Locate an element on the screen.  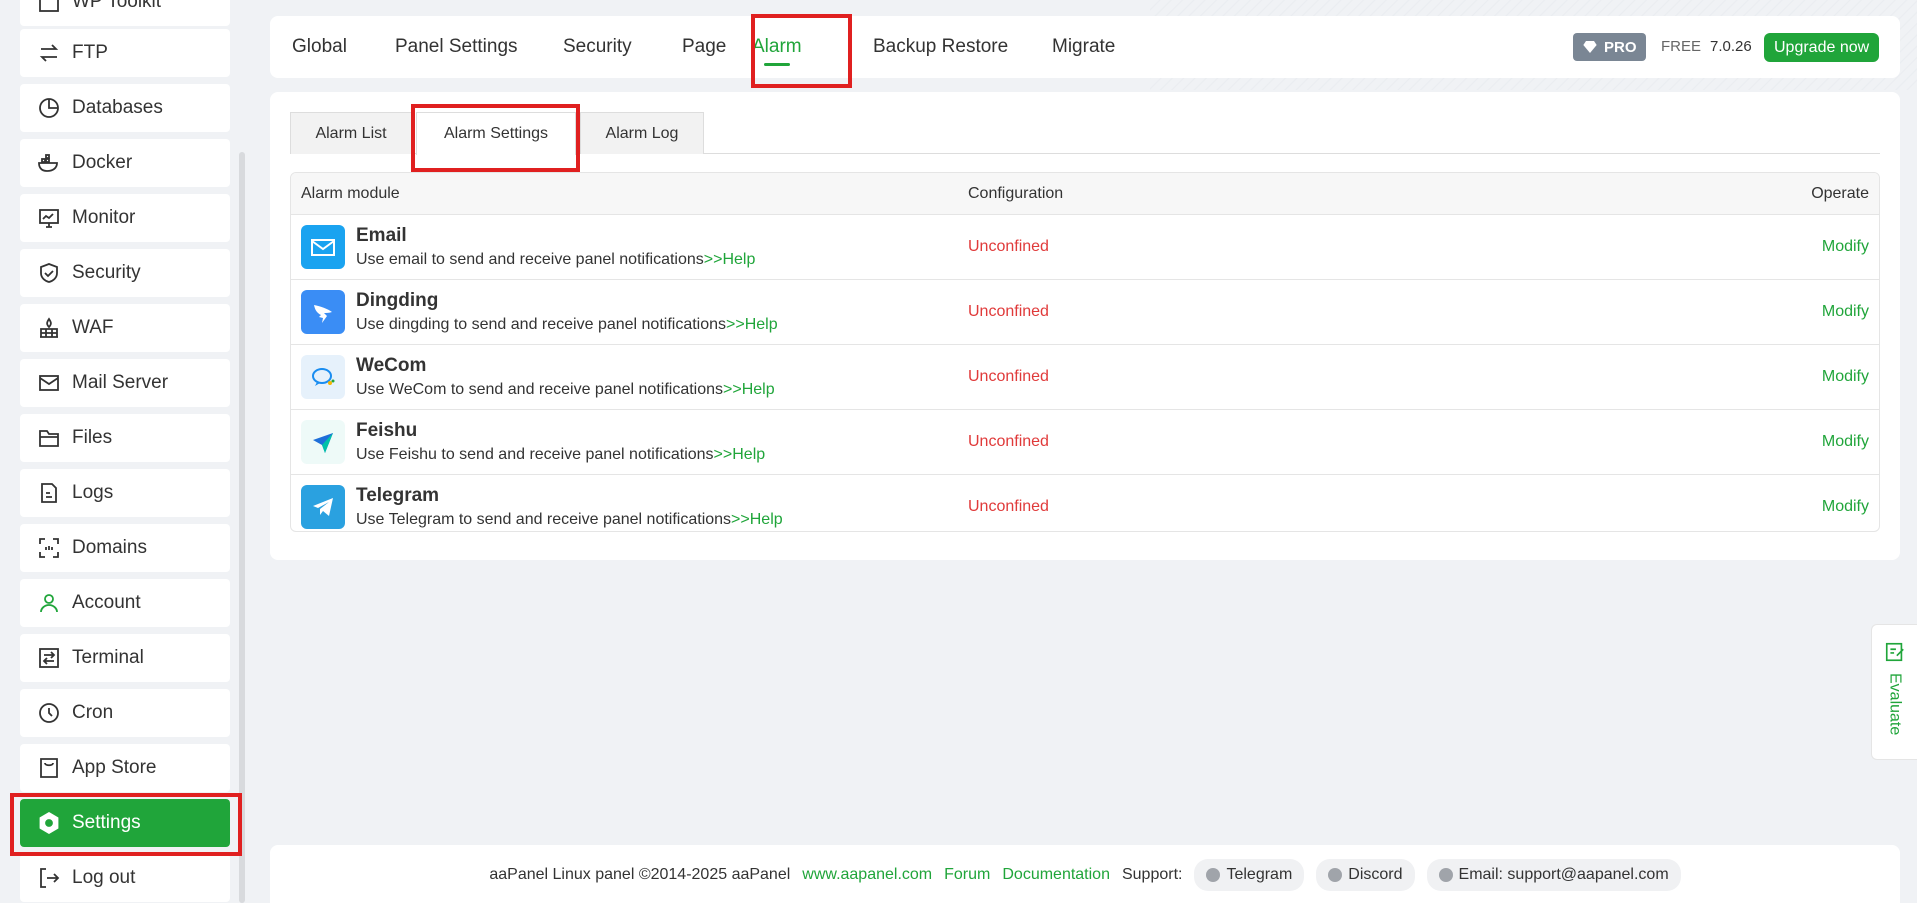
sidebar-item-databases: Databases is located at coordinates (125, 108).